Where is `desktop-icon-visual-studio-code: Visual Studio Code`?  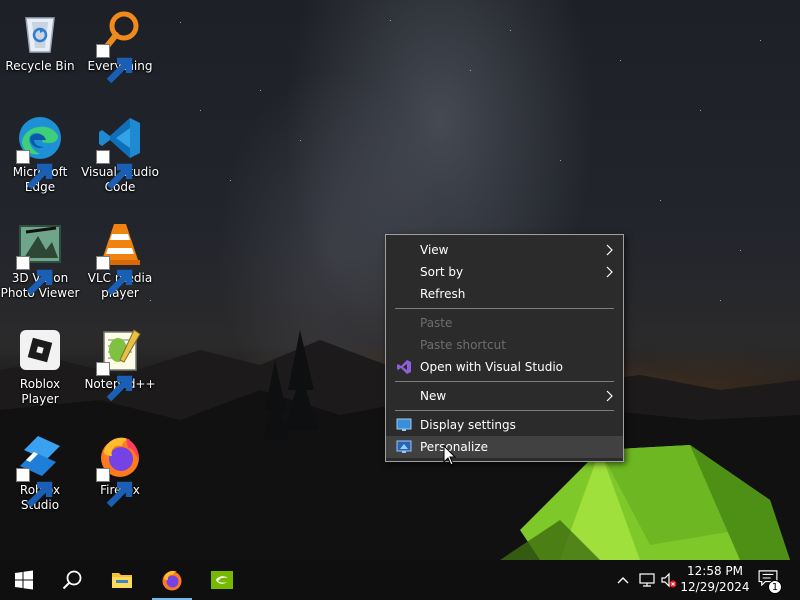 desktop-icon-visual-studio-code: Visual Studio Code is located at coordinates (120, 160).